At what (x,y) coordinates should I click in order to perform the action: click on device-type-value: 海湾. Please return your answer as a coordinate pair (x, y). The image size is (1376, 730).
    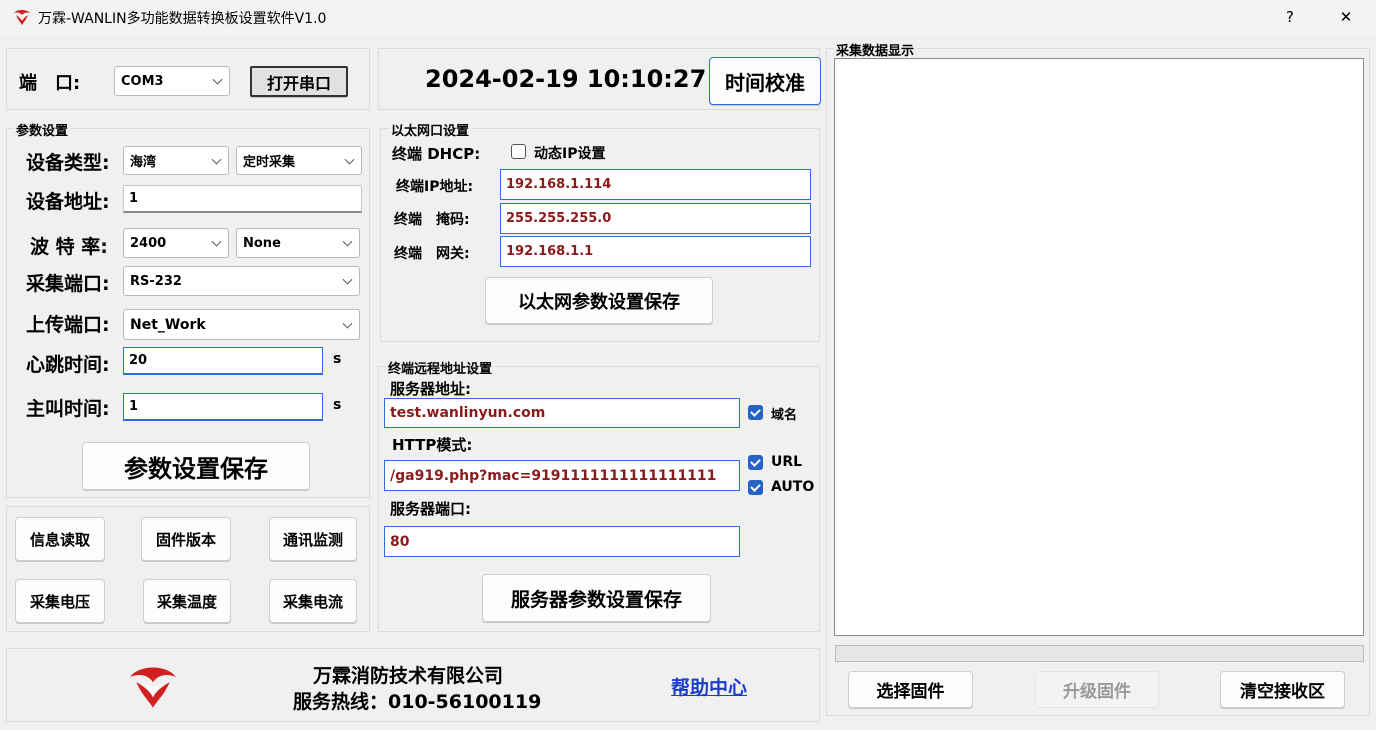
    Looking at the image, I should click on (143, 162).